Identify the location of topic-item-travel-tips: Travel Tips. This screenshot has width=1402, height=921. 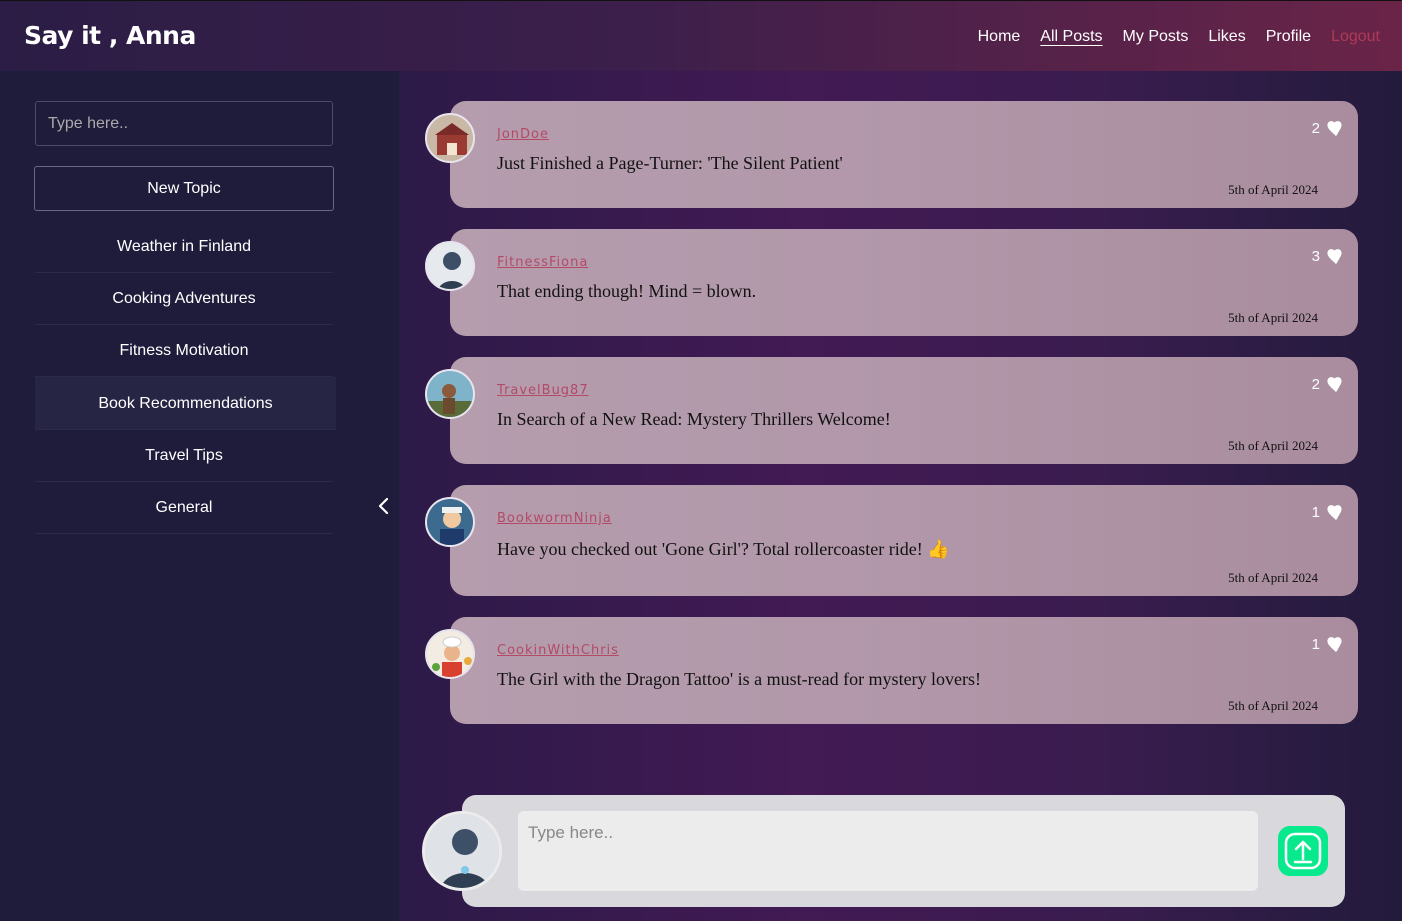
(184, 456).